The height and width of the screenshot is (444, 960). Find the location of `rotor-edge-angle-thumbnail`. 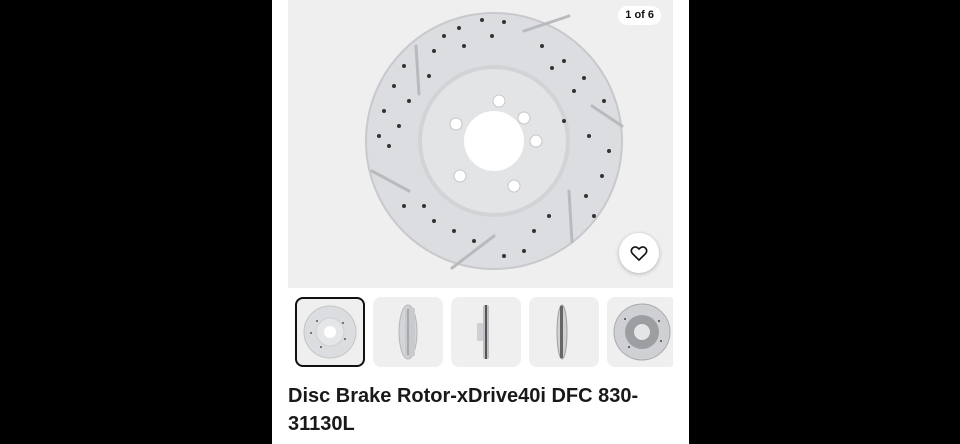

rotor-edge-angle-thumbnail is located at coordinates (562, 332).